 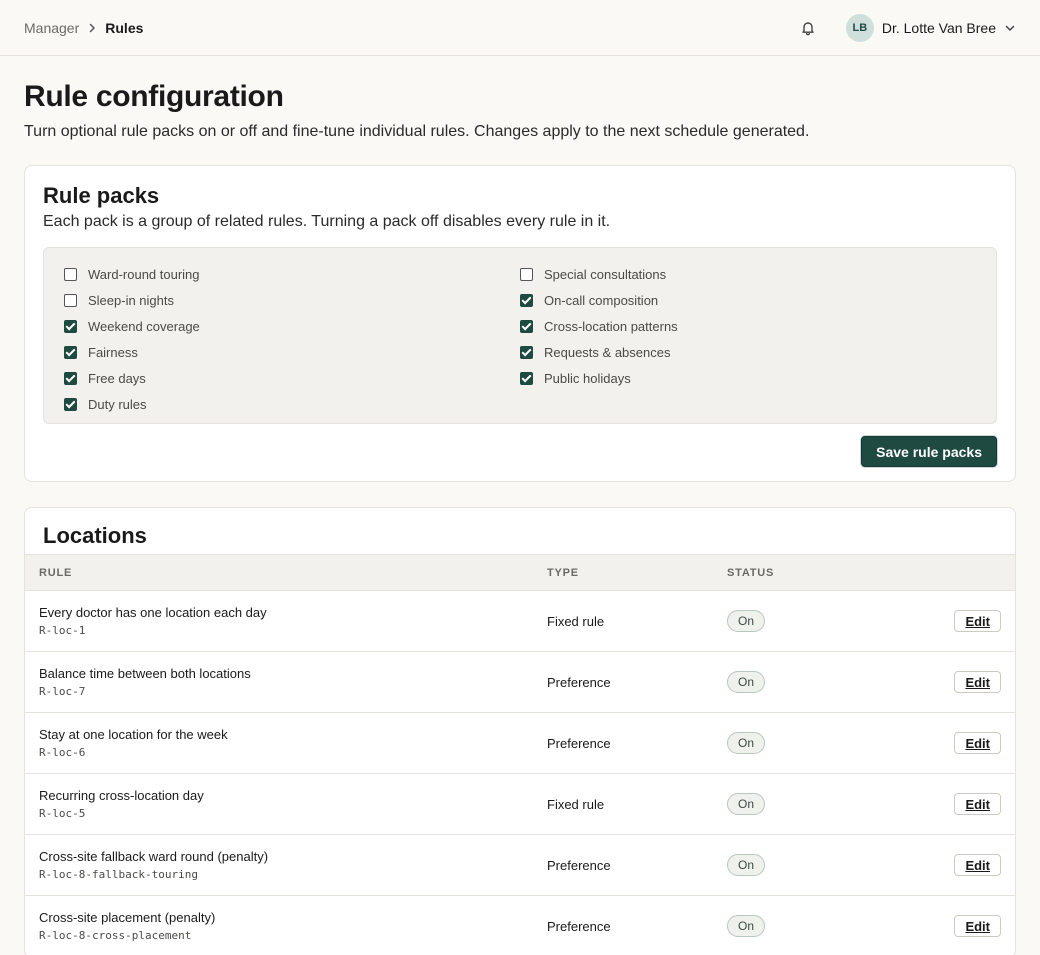 What do you see at coordinates (292, 378) in the screenshot?
I see `rule-pack-option: Free days` at bounding box center [292, 378].